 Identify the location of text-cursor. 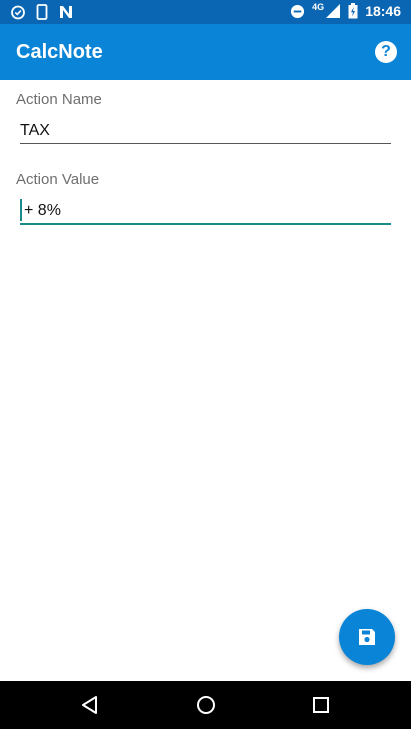
(21, 210).